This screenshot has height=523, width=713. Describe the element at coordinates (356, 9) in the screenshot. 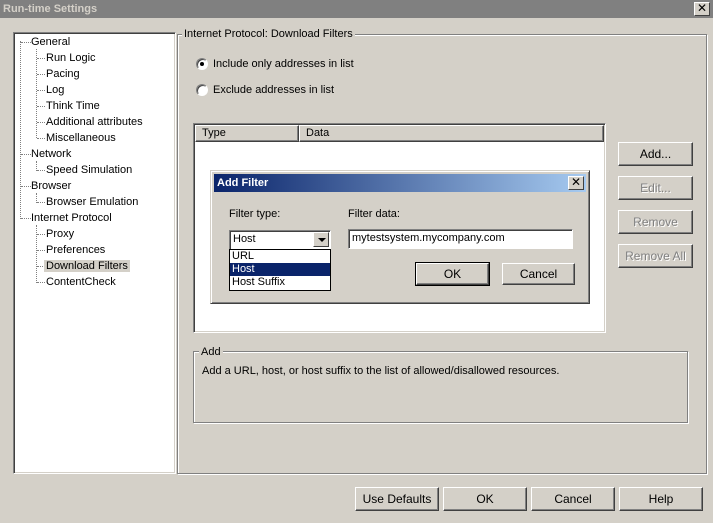

I see `window-title-bar: Run-time Settings ✕` at that location.